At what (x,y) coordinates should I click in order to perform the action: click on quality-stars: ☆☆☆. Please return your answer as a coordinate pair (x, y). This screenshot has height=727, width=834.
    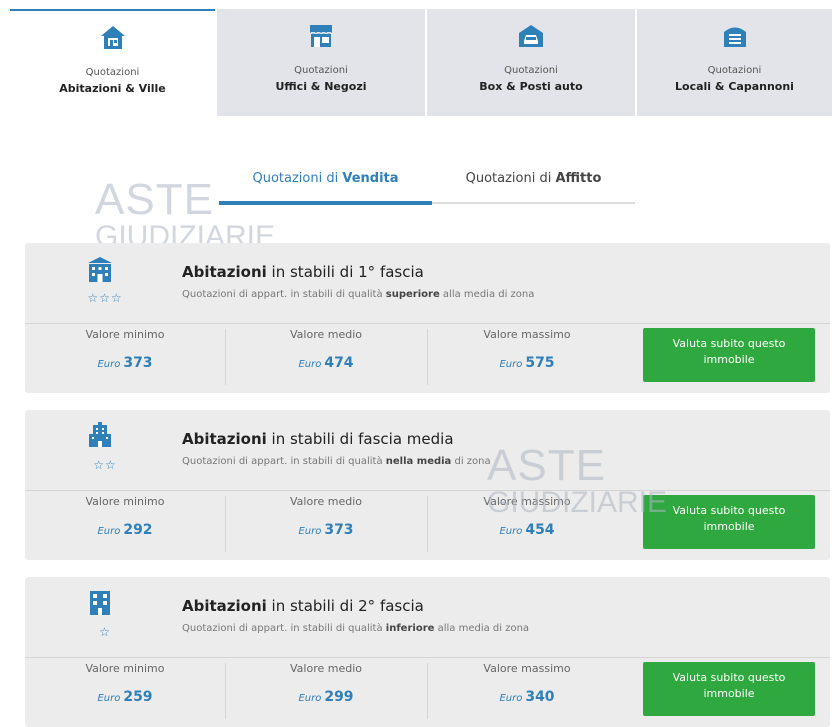
    Looking at the image, I should click on (105, 298).